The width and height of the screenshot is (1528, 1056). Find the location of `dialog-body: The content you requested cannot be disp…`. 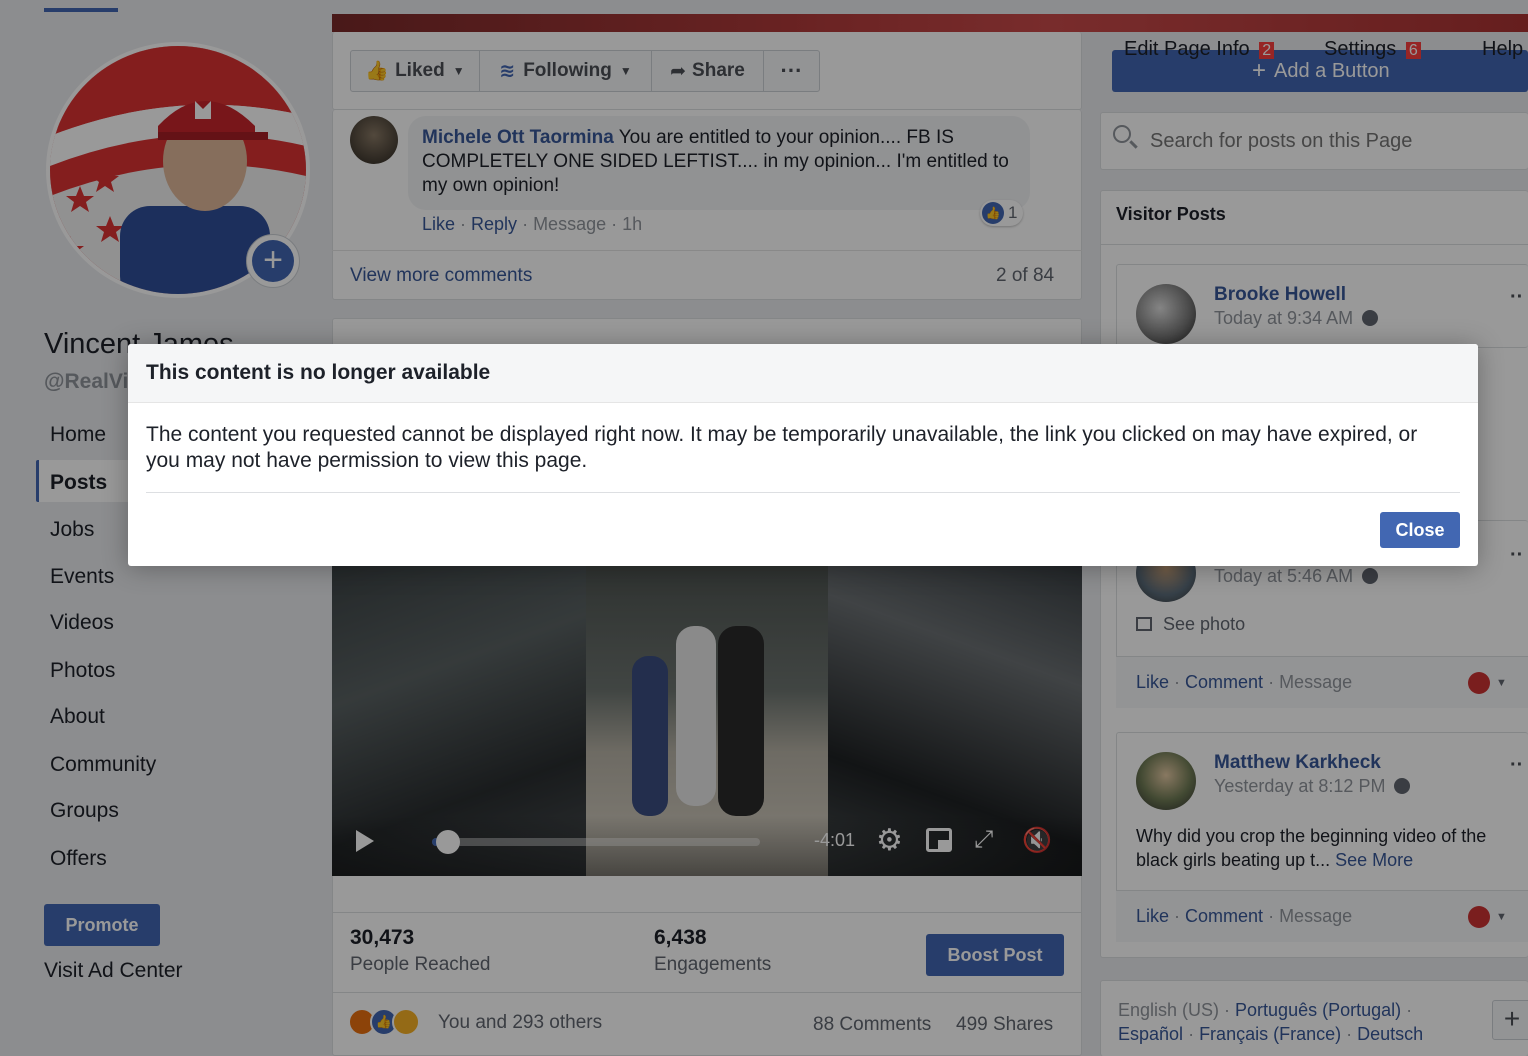

dialog-body: The content you requested cannot be disp… is located at coordinates (782, 447).